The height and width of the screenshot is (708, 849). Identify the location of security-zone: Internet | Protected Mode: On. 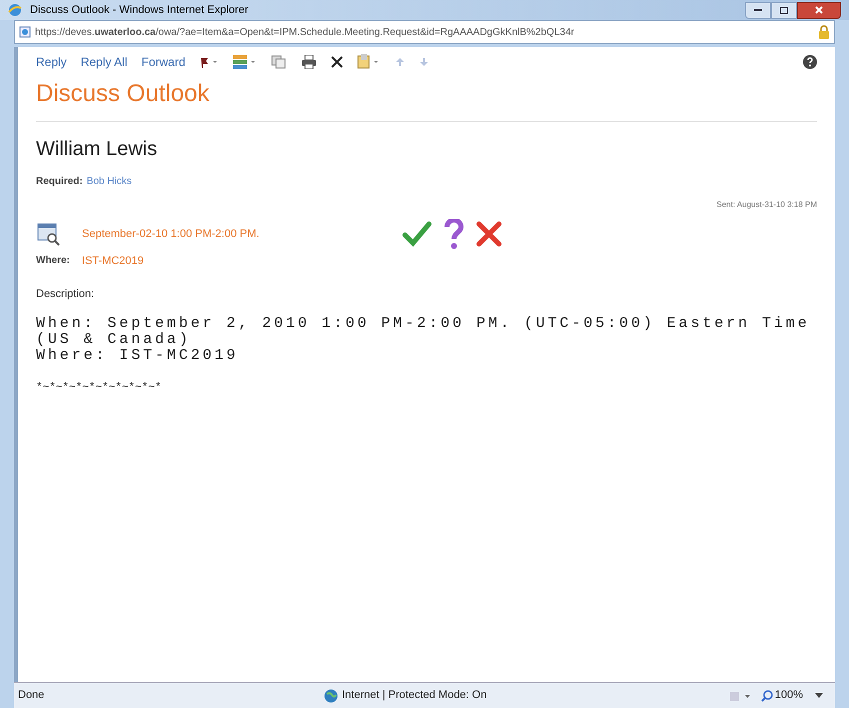
(414, 696).